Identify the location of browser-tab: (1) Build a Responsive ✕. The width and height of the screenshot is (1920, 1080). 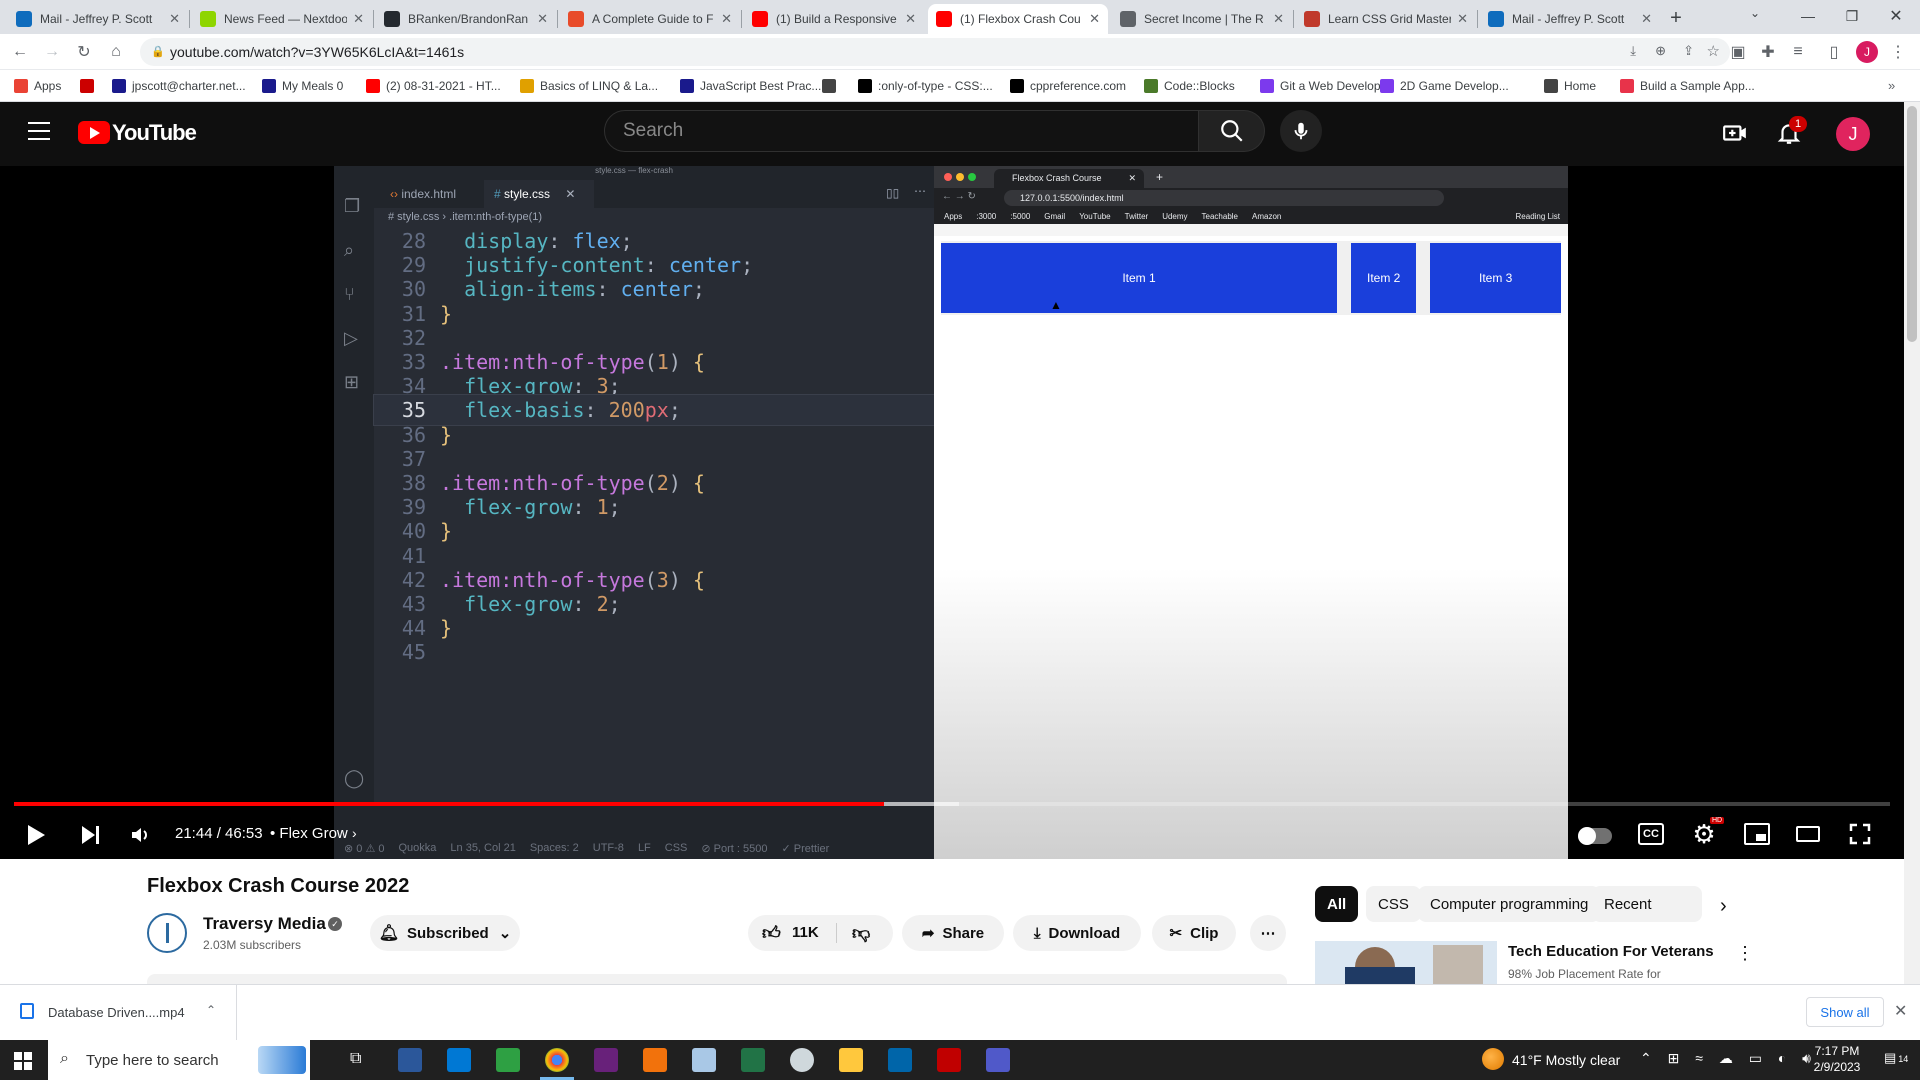
(834, 19).